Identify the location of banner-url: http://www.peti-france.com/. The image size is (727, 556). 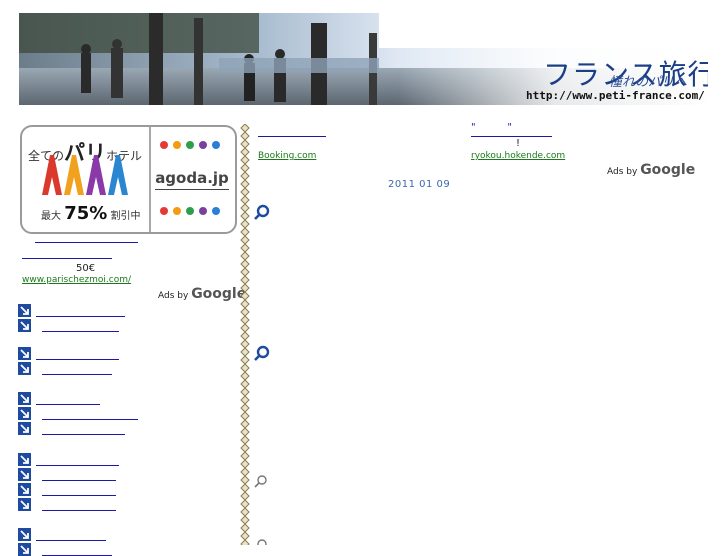
(615, 95).